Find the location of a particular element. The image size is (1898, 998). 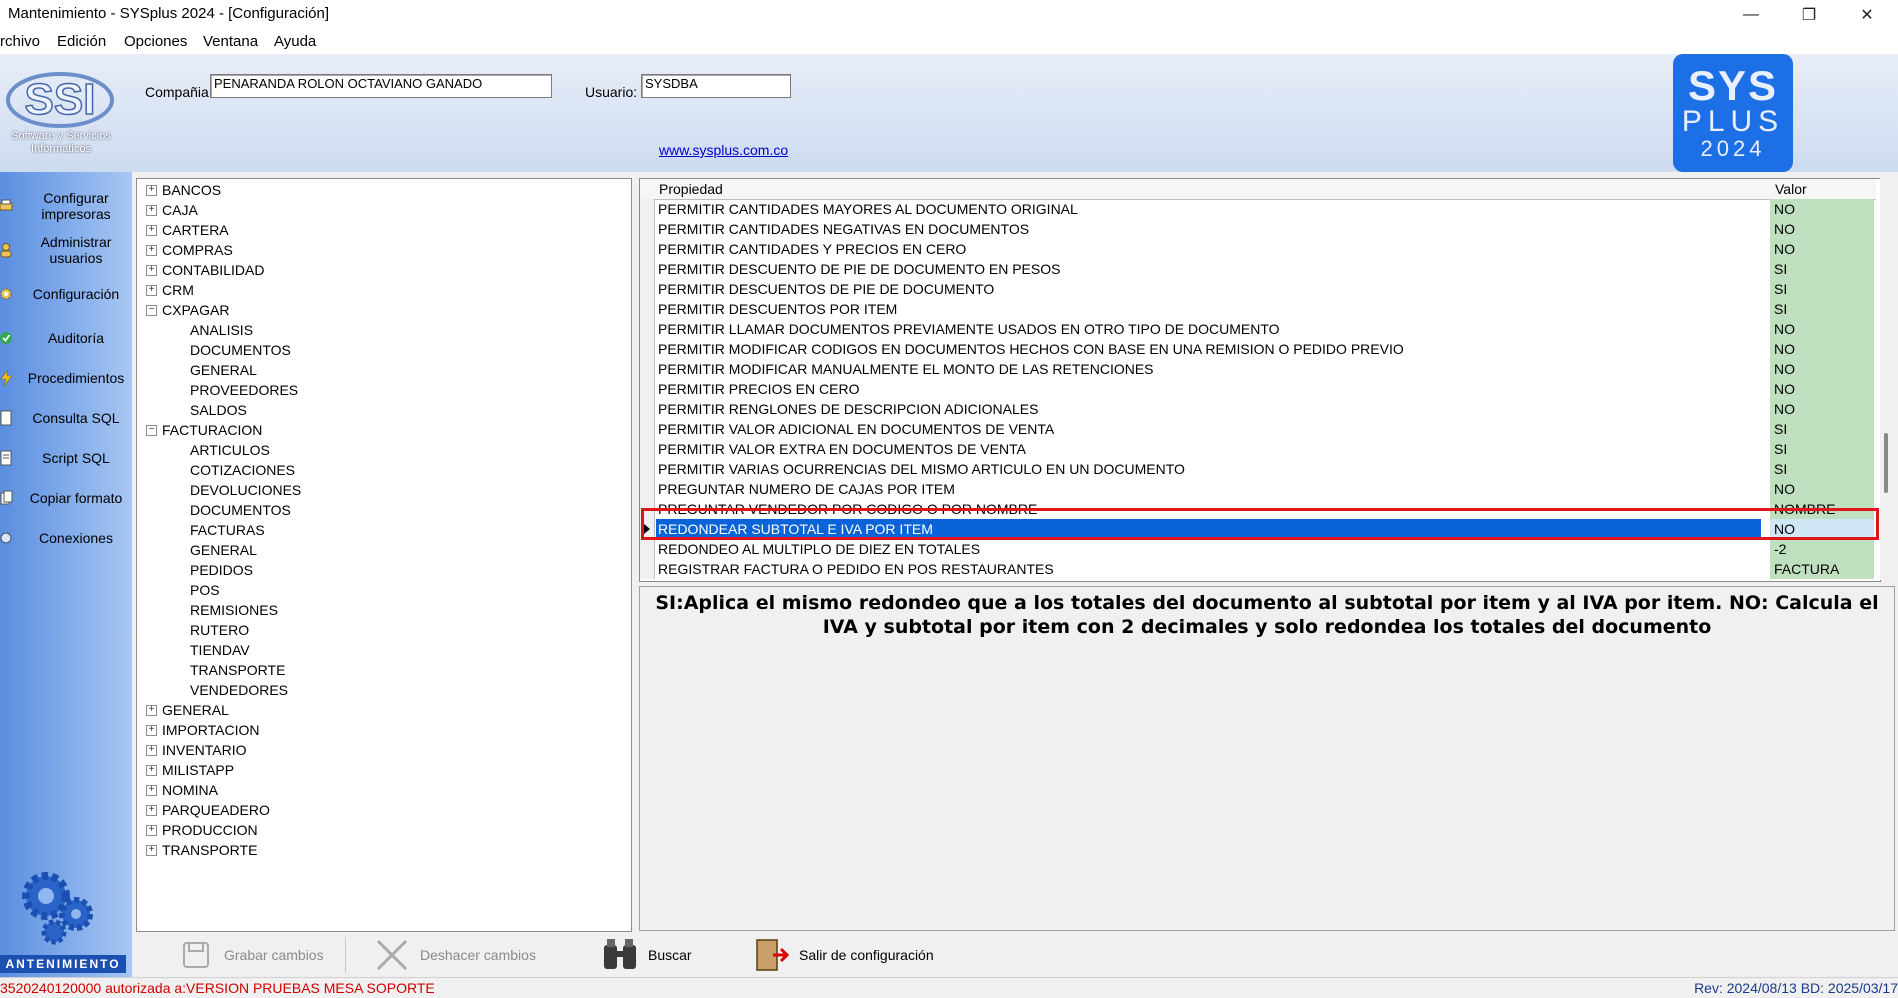

grid-row: PERMITIR CANTIDADES Y PRECIOS EN CERO NO is located at coordinates (1258, 249).